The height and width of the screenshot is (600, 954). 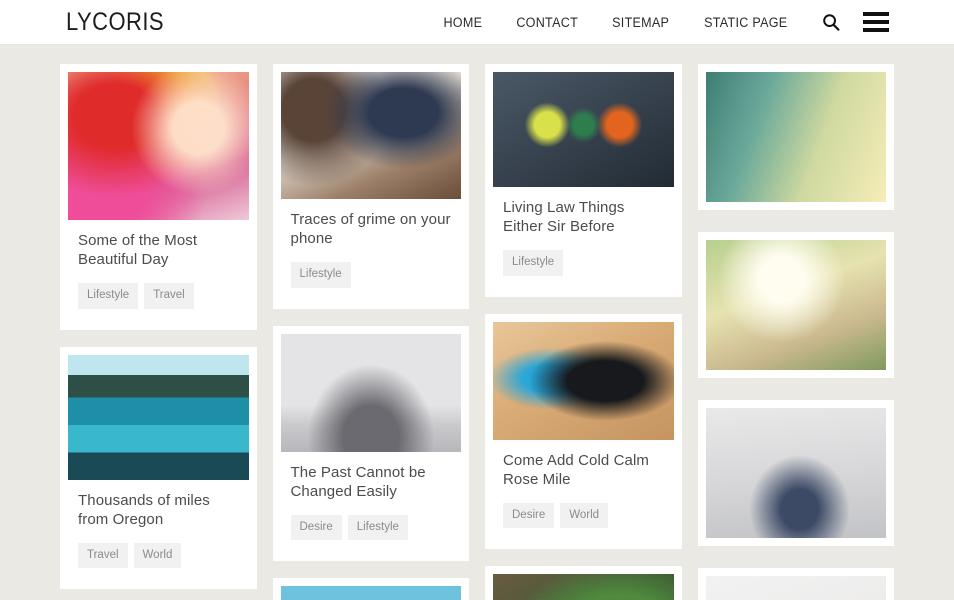 I want to click on main-navigation: HOME CONTACT SITEMAP STATIC PAGE, so click(x=660, y=22).